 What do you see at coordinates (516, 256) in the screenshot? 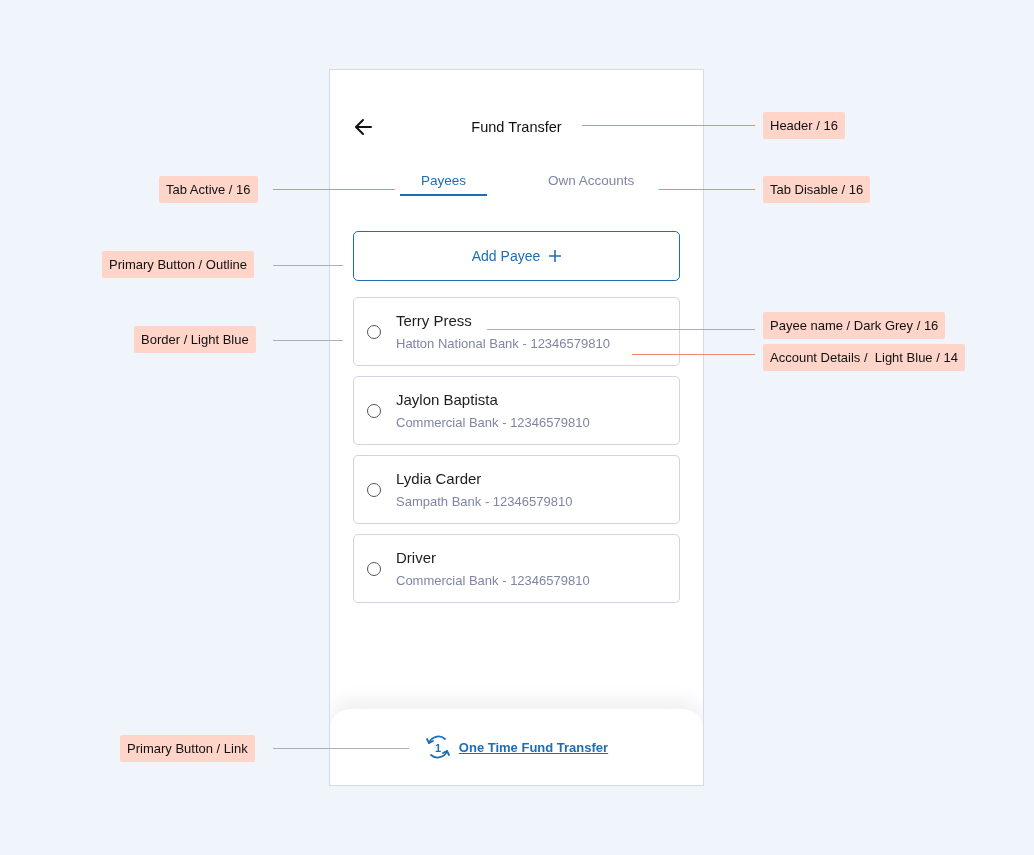
I see `add-payee-button: Add Payee` at bounding box center [516, 256].